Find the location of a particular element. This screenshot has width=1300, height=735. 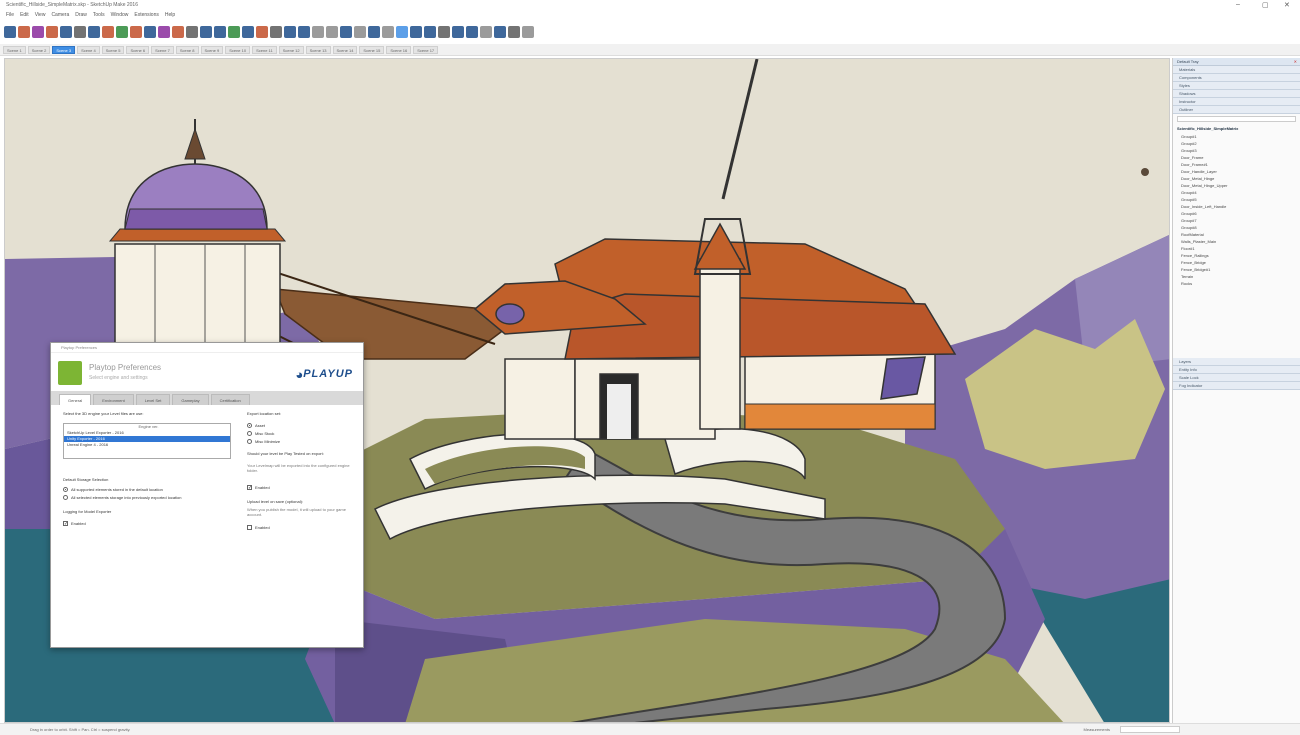

scene-tab-8: Scene 8 is located at coordinates (187, 49).